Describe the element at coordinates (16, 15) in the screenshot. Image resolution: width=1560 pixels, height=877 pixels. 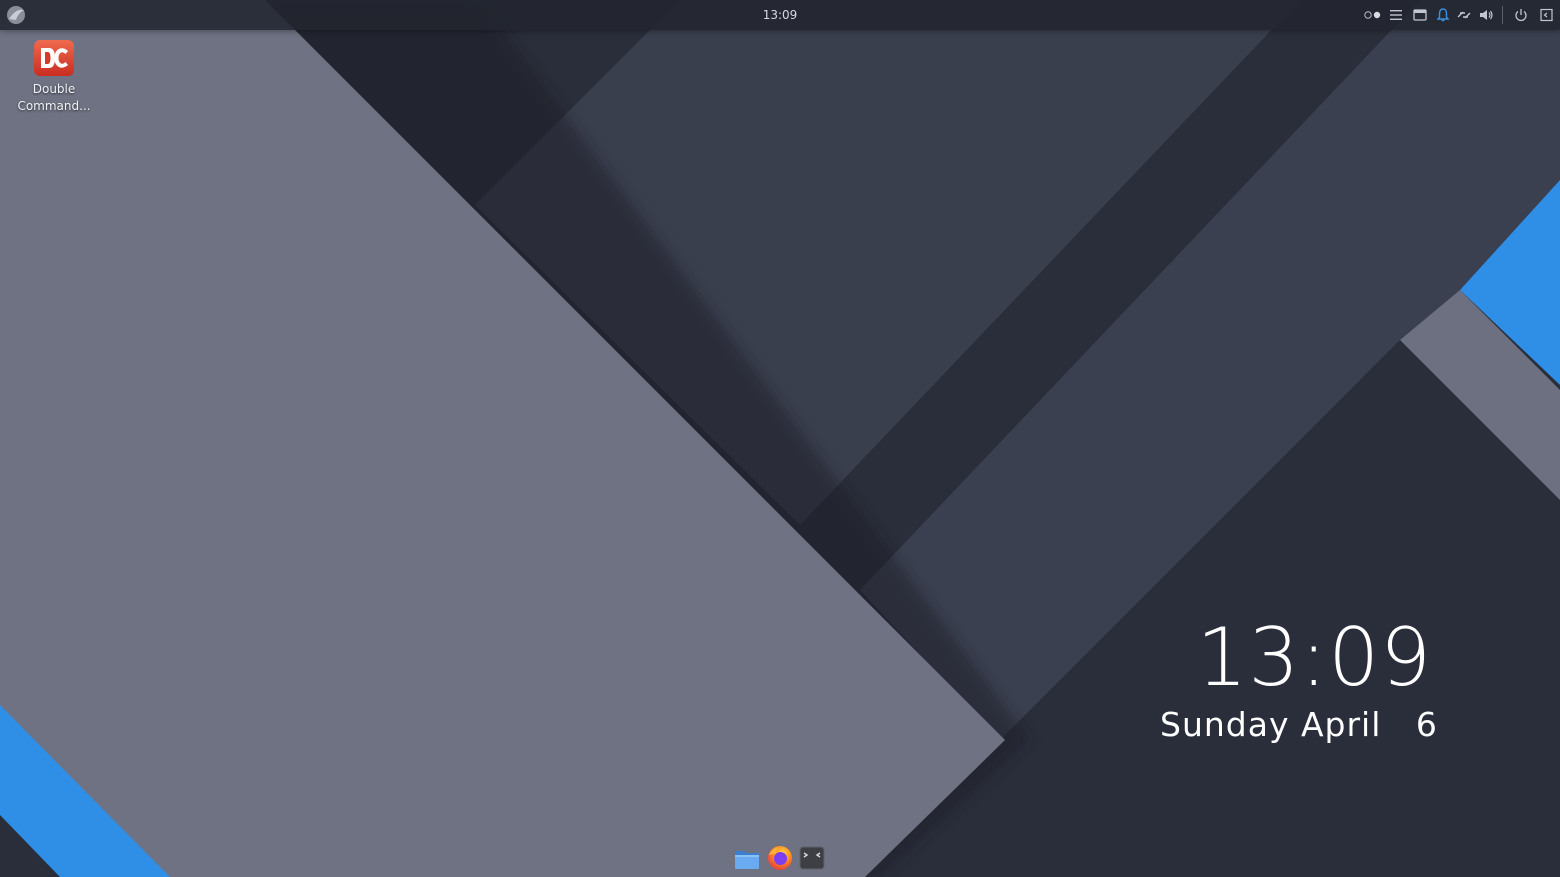
I see `plasma-launcher-icon` at that location.